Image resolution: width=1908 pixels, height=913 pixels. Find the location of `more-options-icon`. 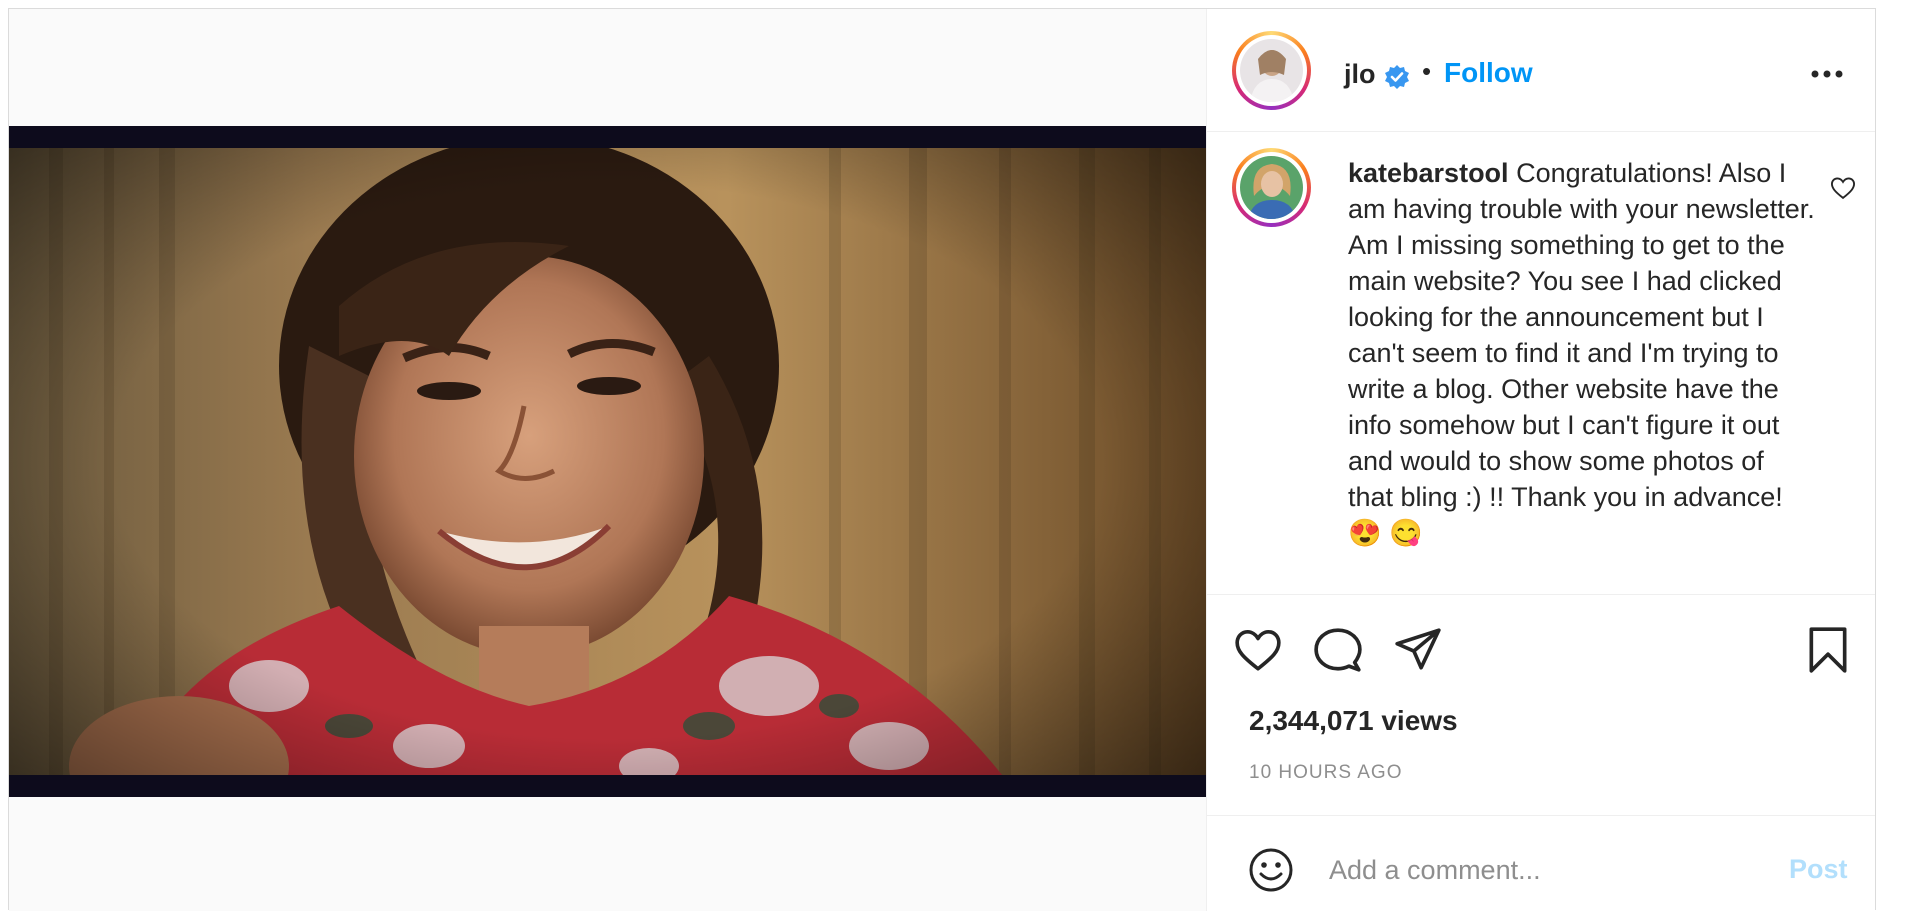

more-options-icon is located at coordinates (1827, 74).